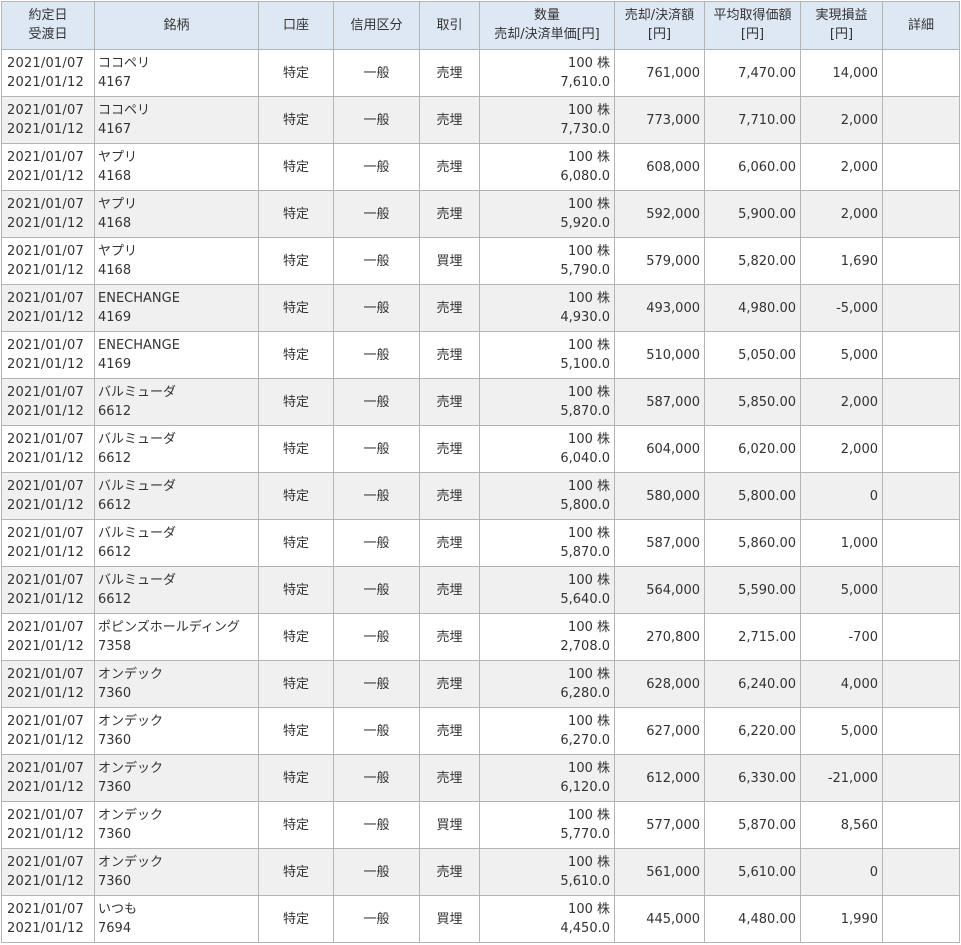  I want to click on settle-price: 5,870.0, so click(585, 411).